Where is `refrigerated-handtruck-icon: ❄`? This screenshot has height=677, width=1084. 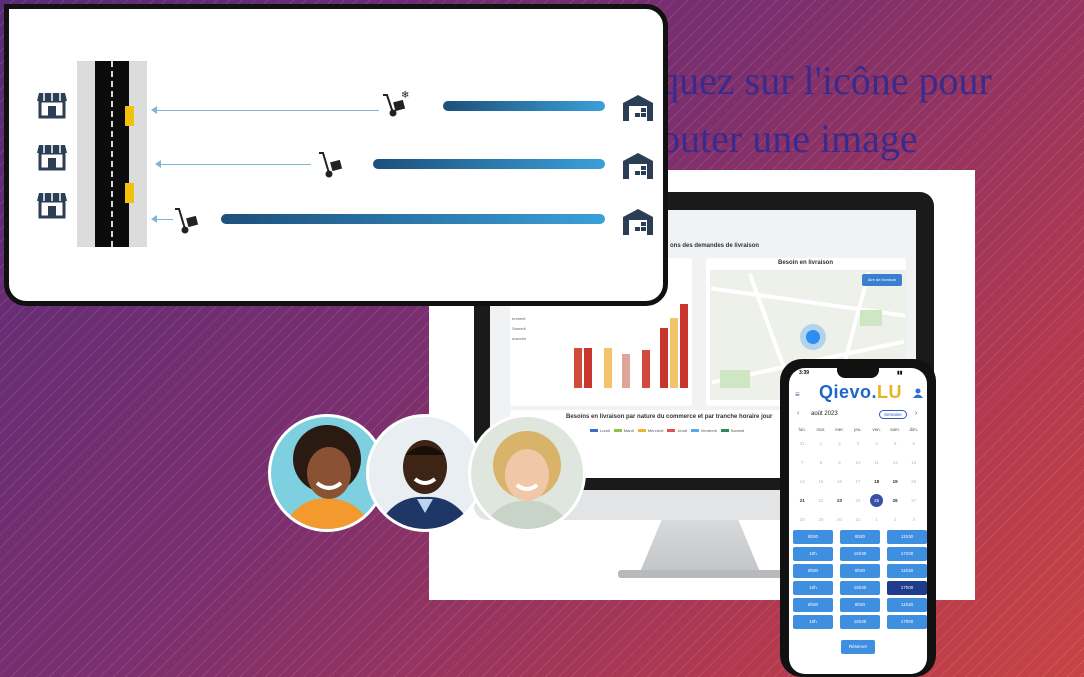
refrigerated-handtruck-icon: ❄ is located at coordinates (396, 103).